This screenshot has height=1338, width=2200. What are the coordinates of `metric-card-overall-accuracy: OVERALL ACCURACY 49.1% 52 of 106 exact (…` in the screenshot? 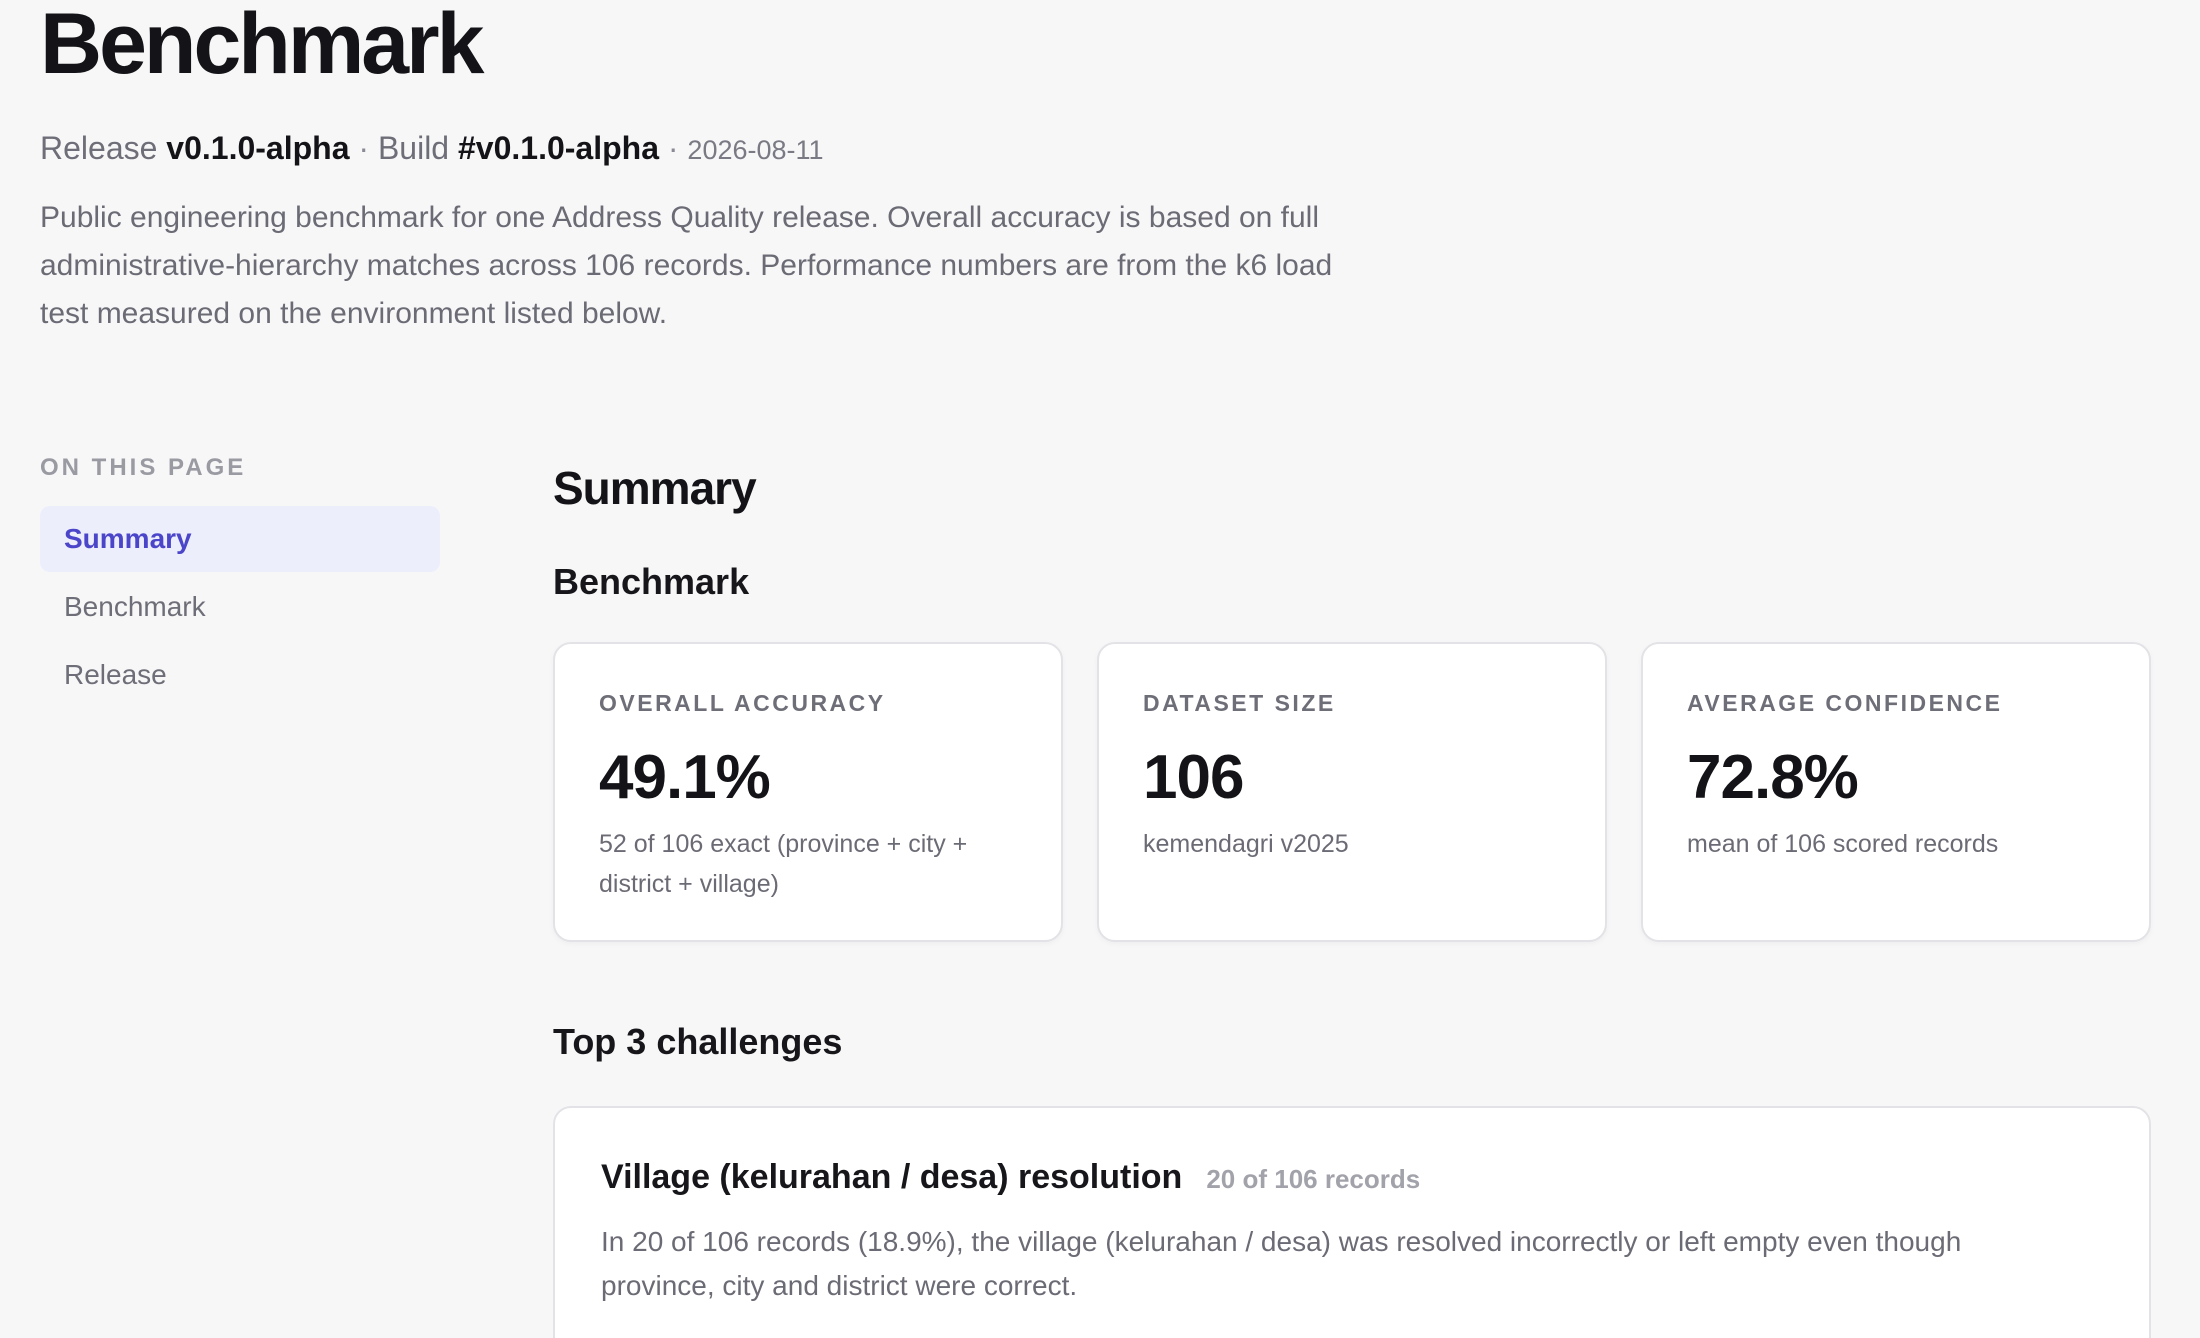 It's located at (808, 792).